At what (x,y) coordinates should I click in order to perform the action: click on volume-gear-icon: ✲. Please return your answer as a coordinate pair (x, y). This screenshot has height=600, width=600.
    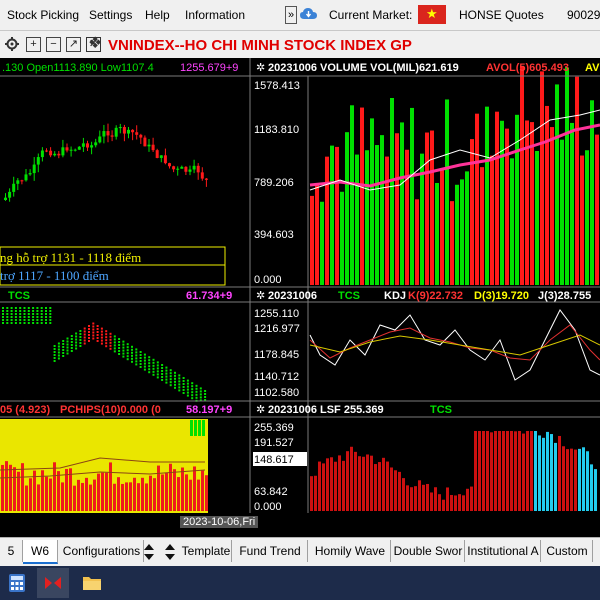
    Looking at the image, I should click on (260, 68).